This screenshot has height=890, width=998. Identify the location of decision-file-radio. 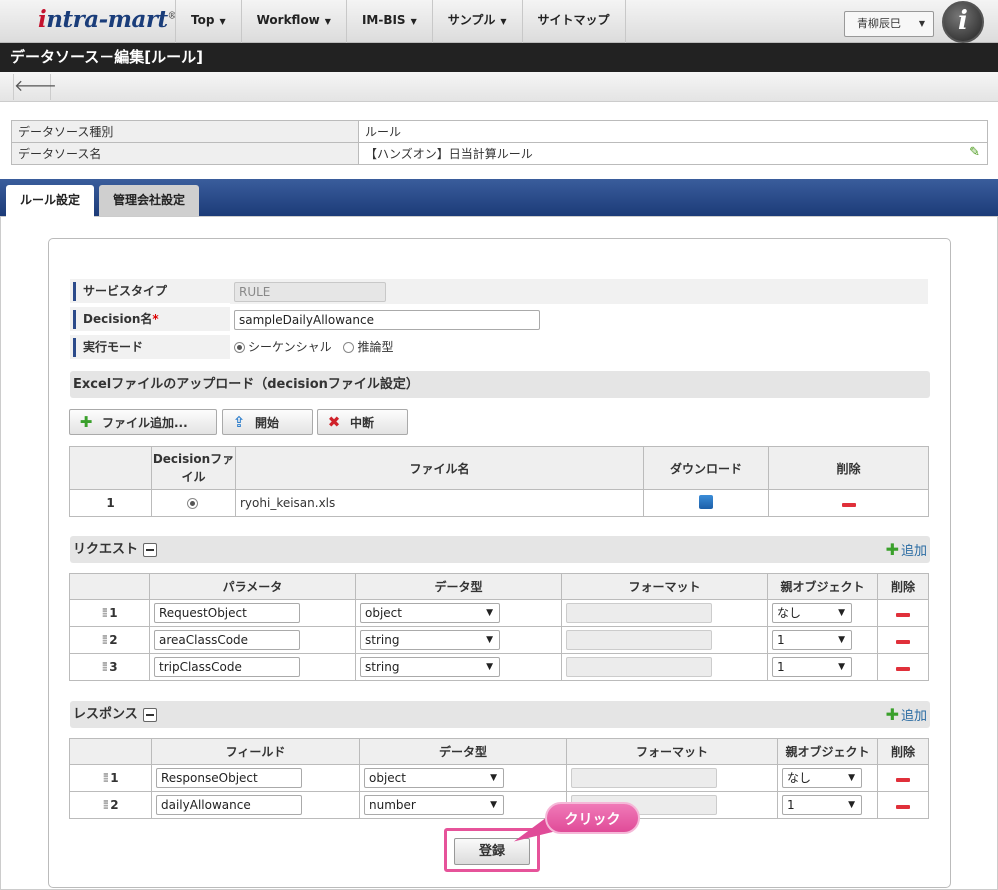
(192, 503).